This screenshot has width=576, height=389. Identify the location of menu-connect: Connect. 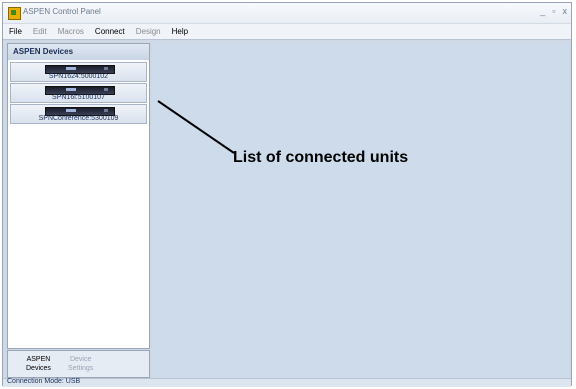
(110, 31).